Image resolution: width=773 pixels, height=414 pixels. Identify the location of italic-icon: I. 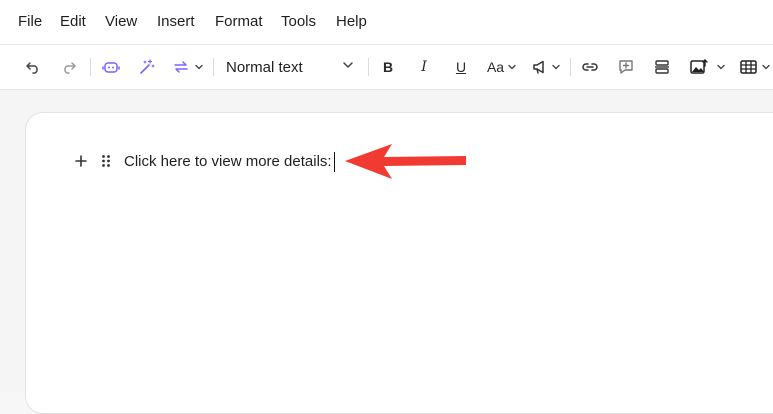
(424, 67).